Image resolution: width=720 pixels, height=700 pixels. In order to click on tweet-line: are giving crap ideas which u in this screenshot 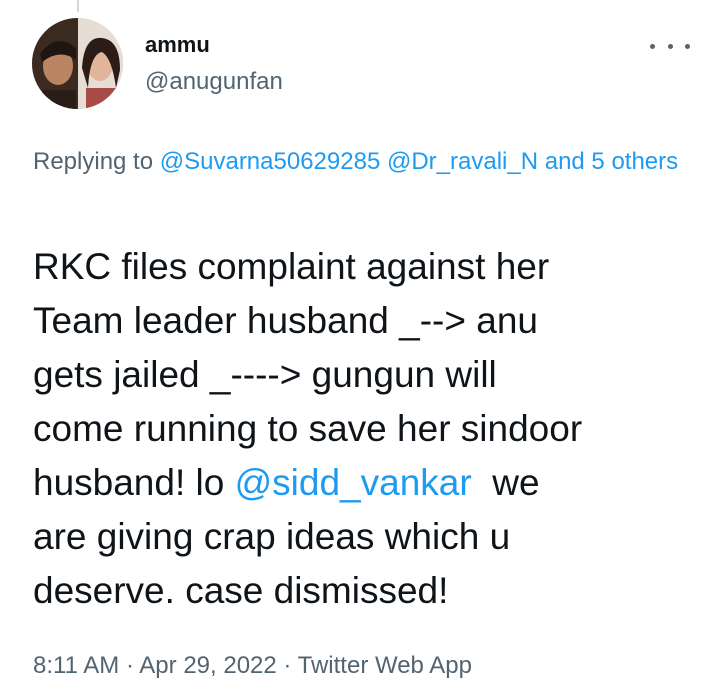, I will do `click(272, 536)`.